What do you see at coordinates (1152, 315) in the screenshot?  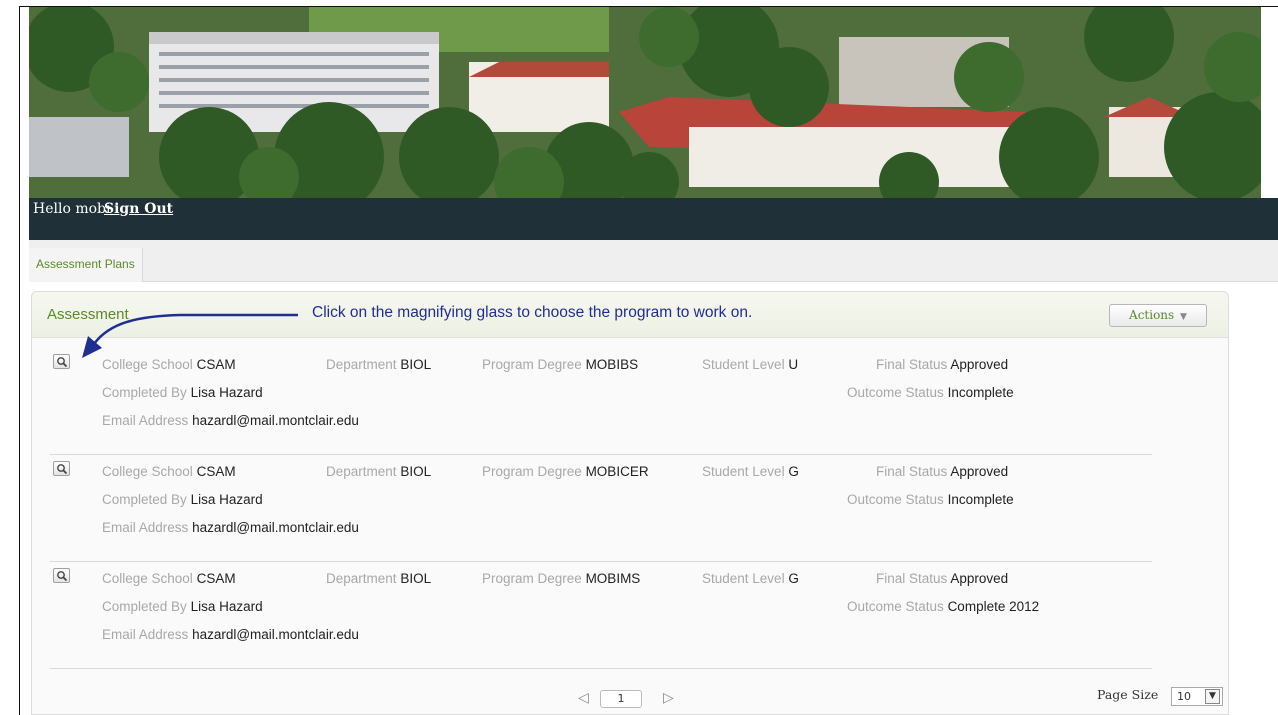 I see `actions-label: Actions` at bounding box center [1152, 315].